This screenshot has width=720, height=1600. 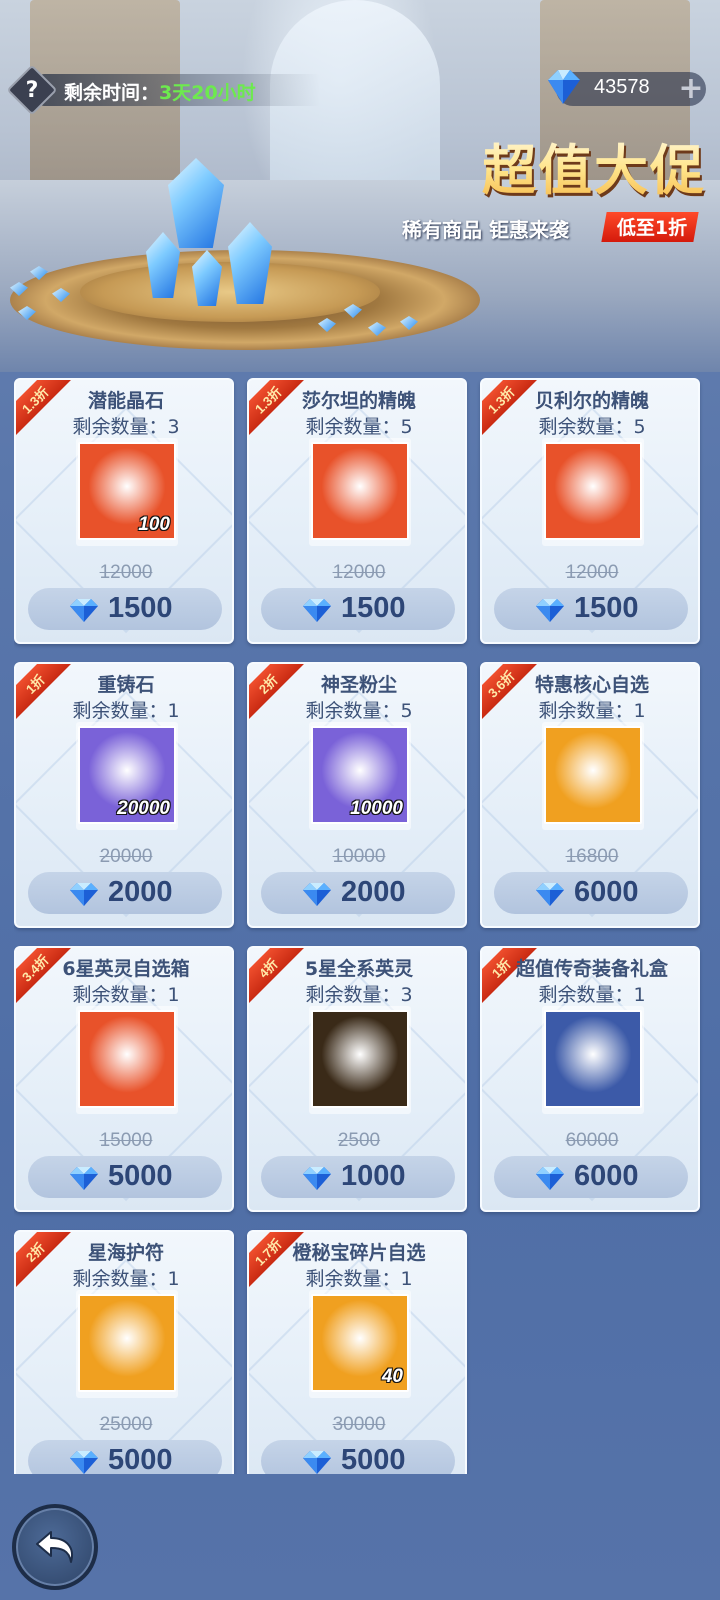 I want to click on shop-item-card: 1.3折 莎尔坦的精魄 剩余数量：5 12000 1500, so click(x=357, y=511).